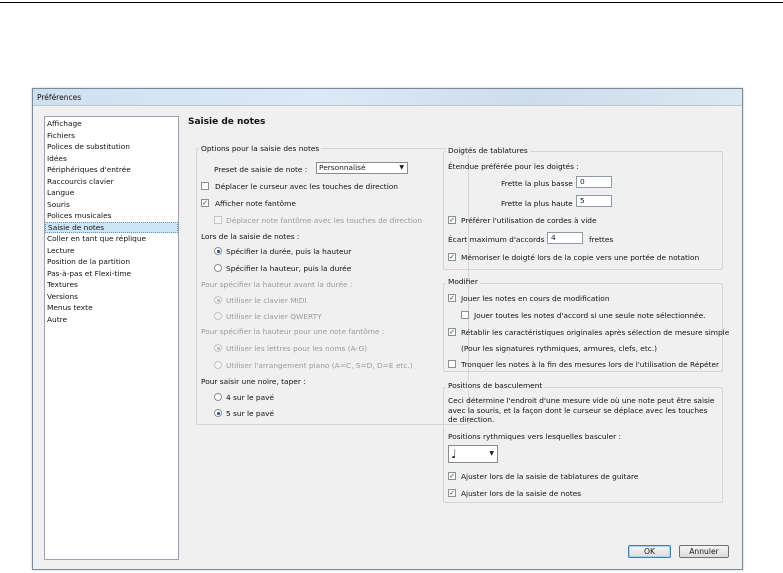 The width and height of the screenshot is (783, 573). Describe the element at coordinates (266, 300) in the screenshot. I see `use-midi-label: Utiliser le clavier MIDI` at that location.